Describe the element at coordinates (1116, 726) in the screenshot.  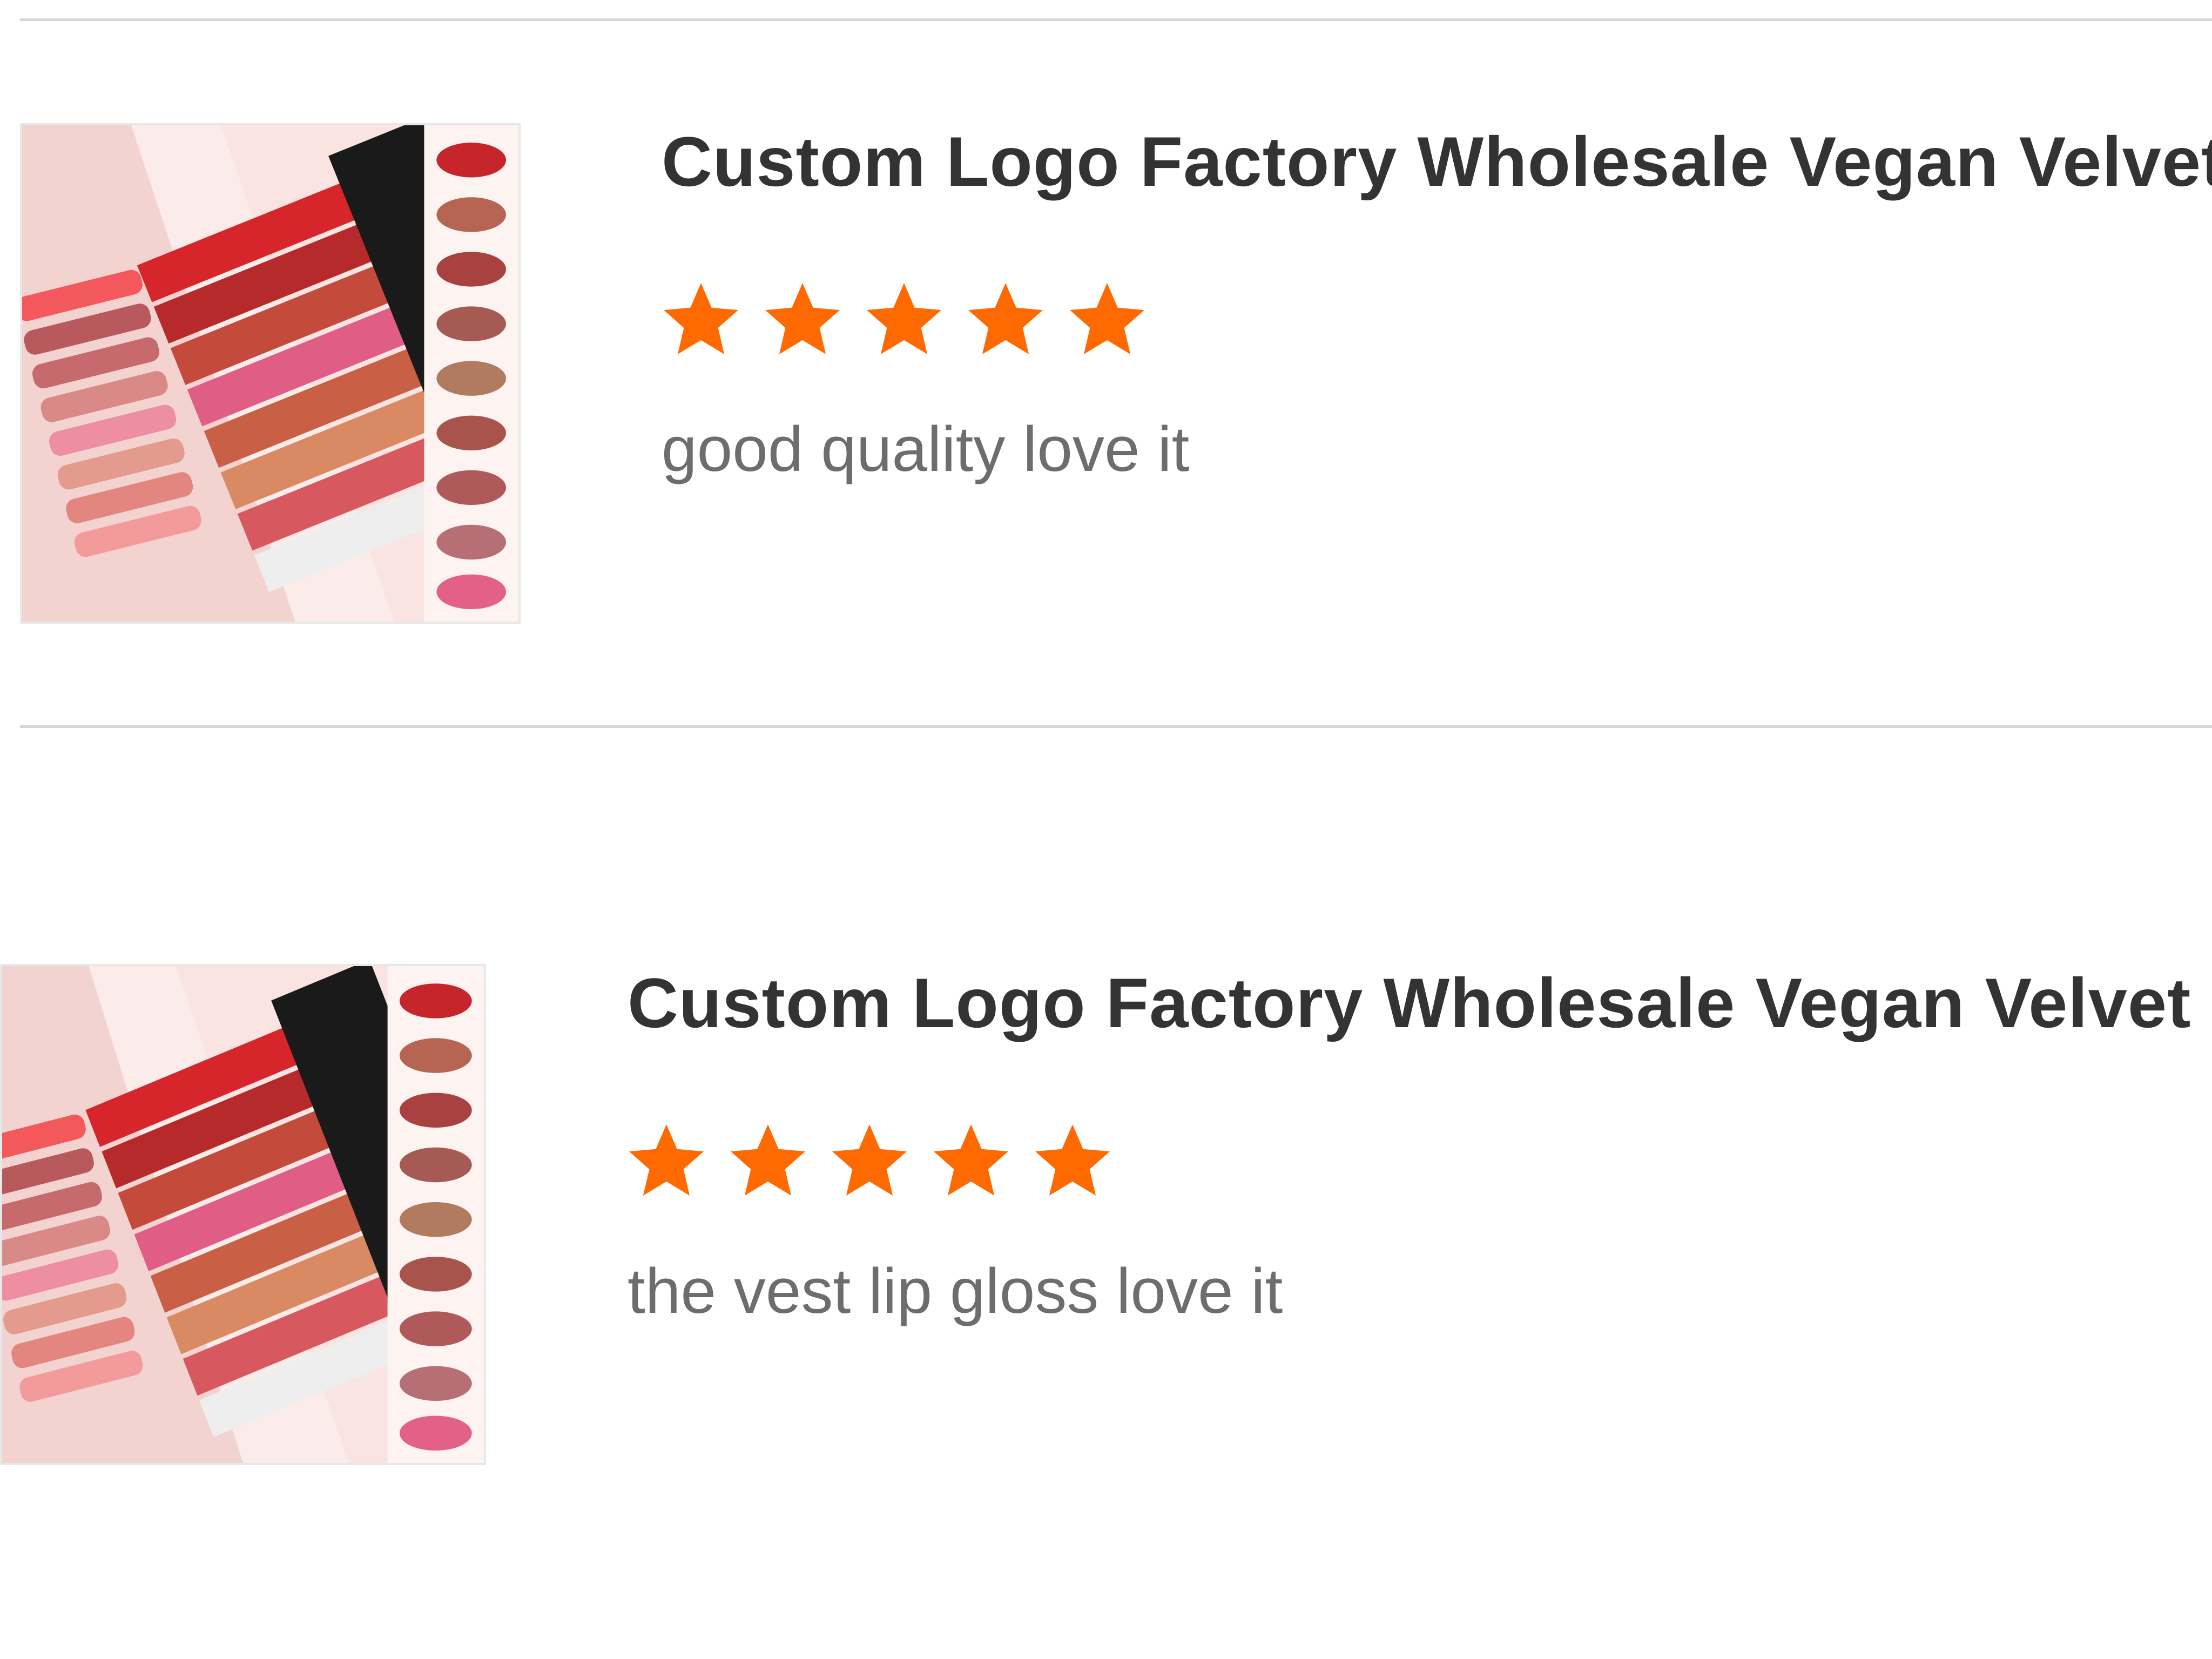
I see `review-divider` at that location.